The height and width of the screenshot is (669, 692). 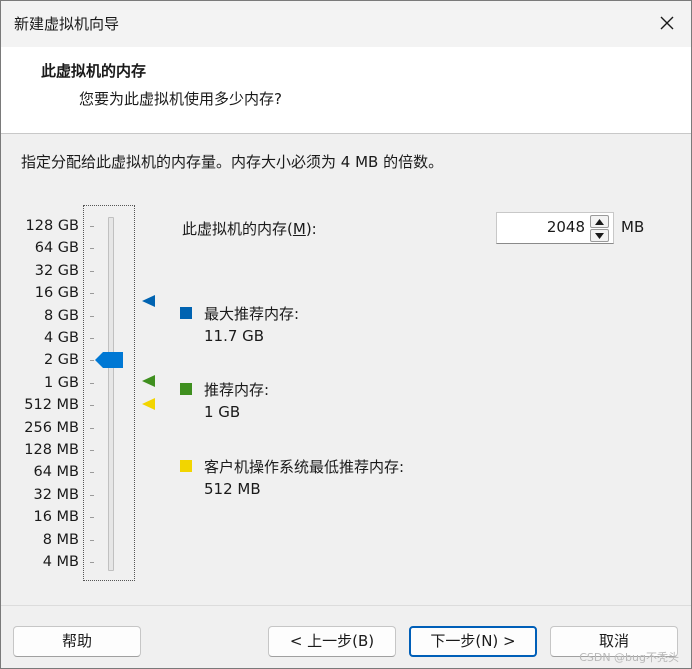 I want to click on slider-tick-label: 32 GB, so click(x=56, y=270).